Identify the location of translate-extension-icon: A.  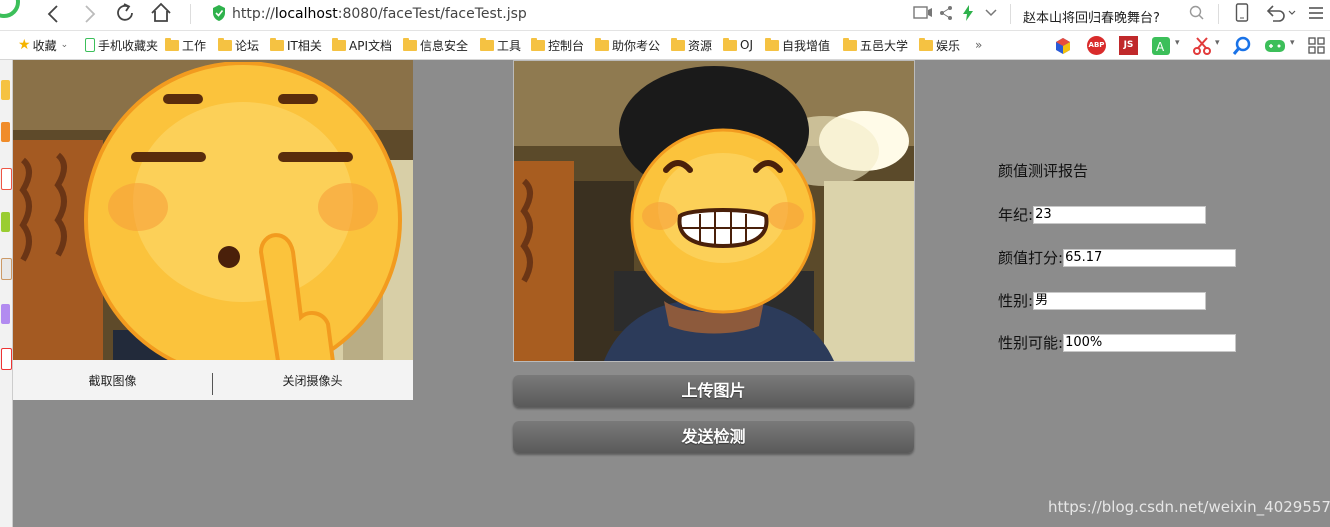
(1161, 46).